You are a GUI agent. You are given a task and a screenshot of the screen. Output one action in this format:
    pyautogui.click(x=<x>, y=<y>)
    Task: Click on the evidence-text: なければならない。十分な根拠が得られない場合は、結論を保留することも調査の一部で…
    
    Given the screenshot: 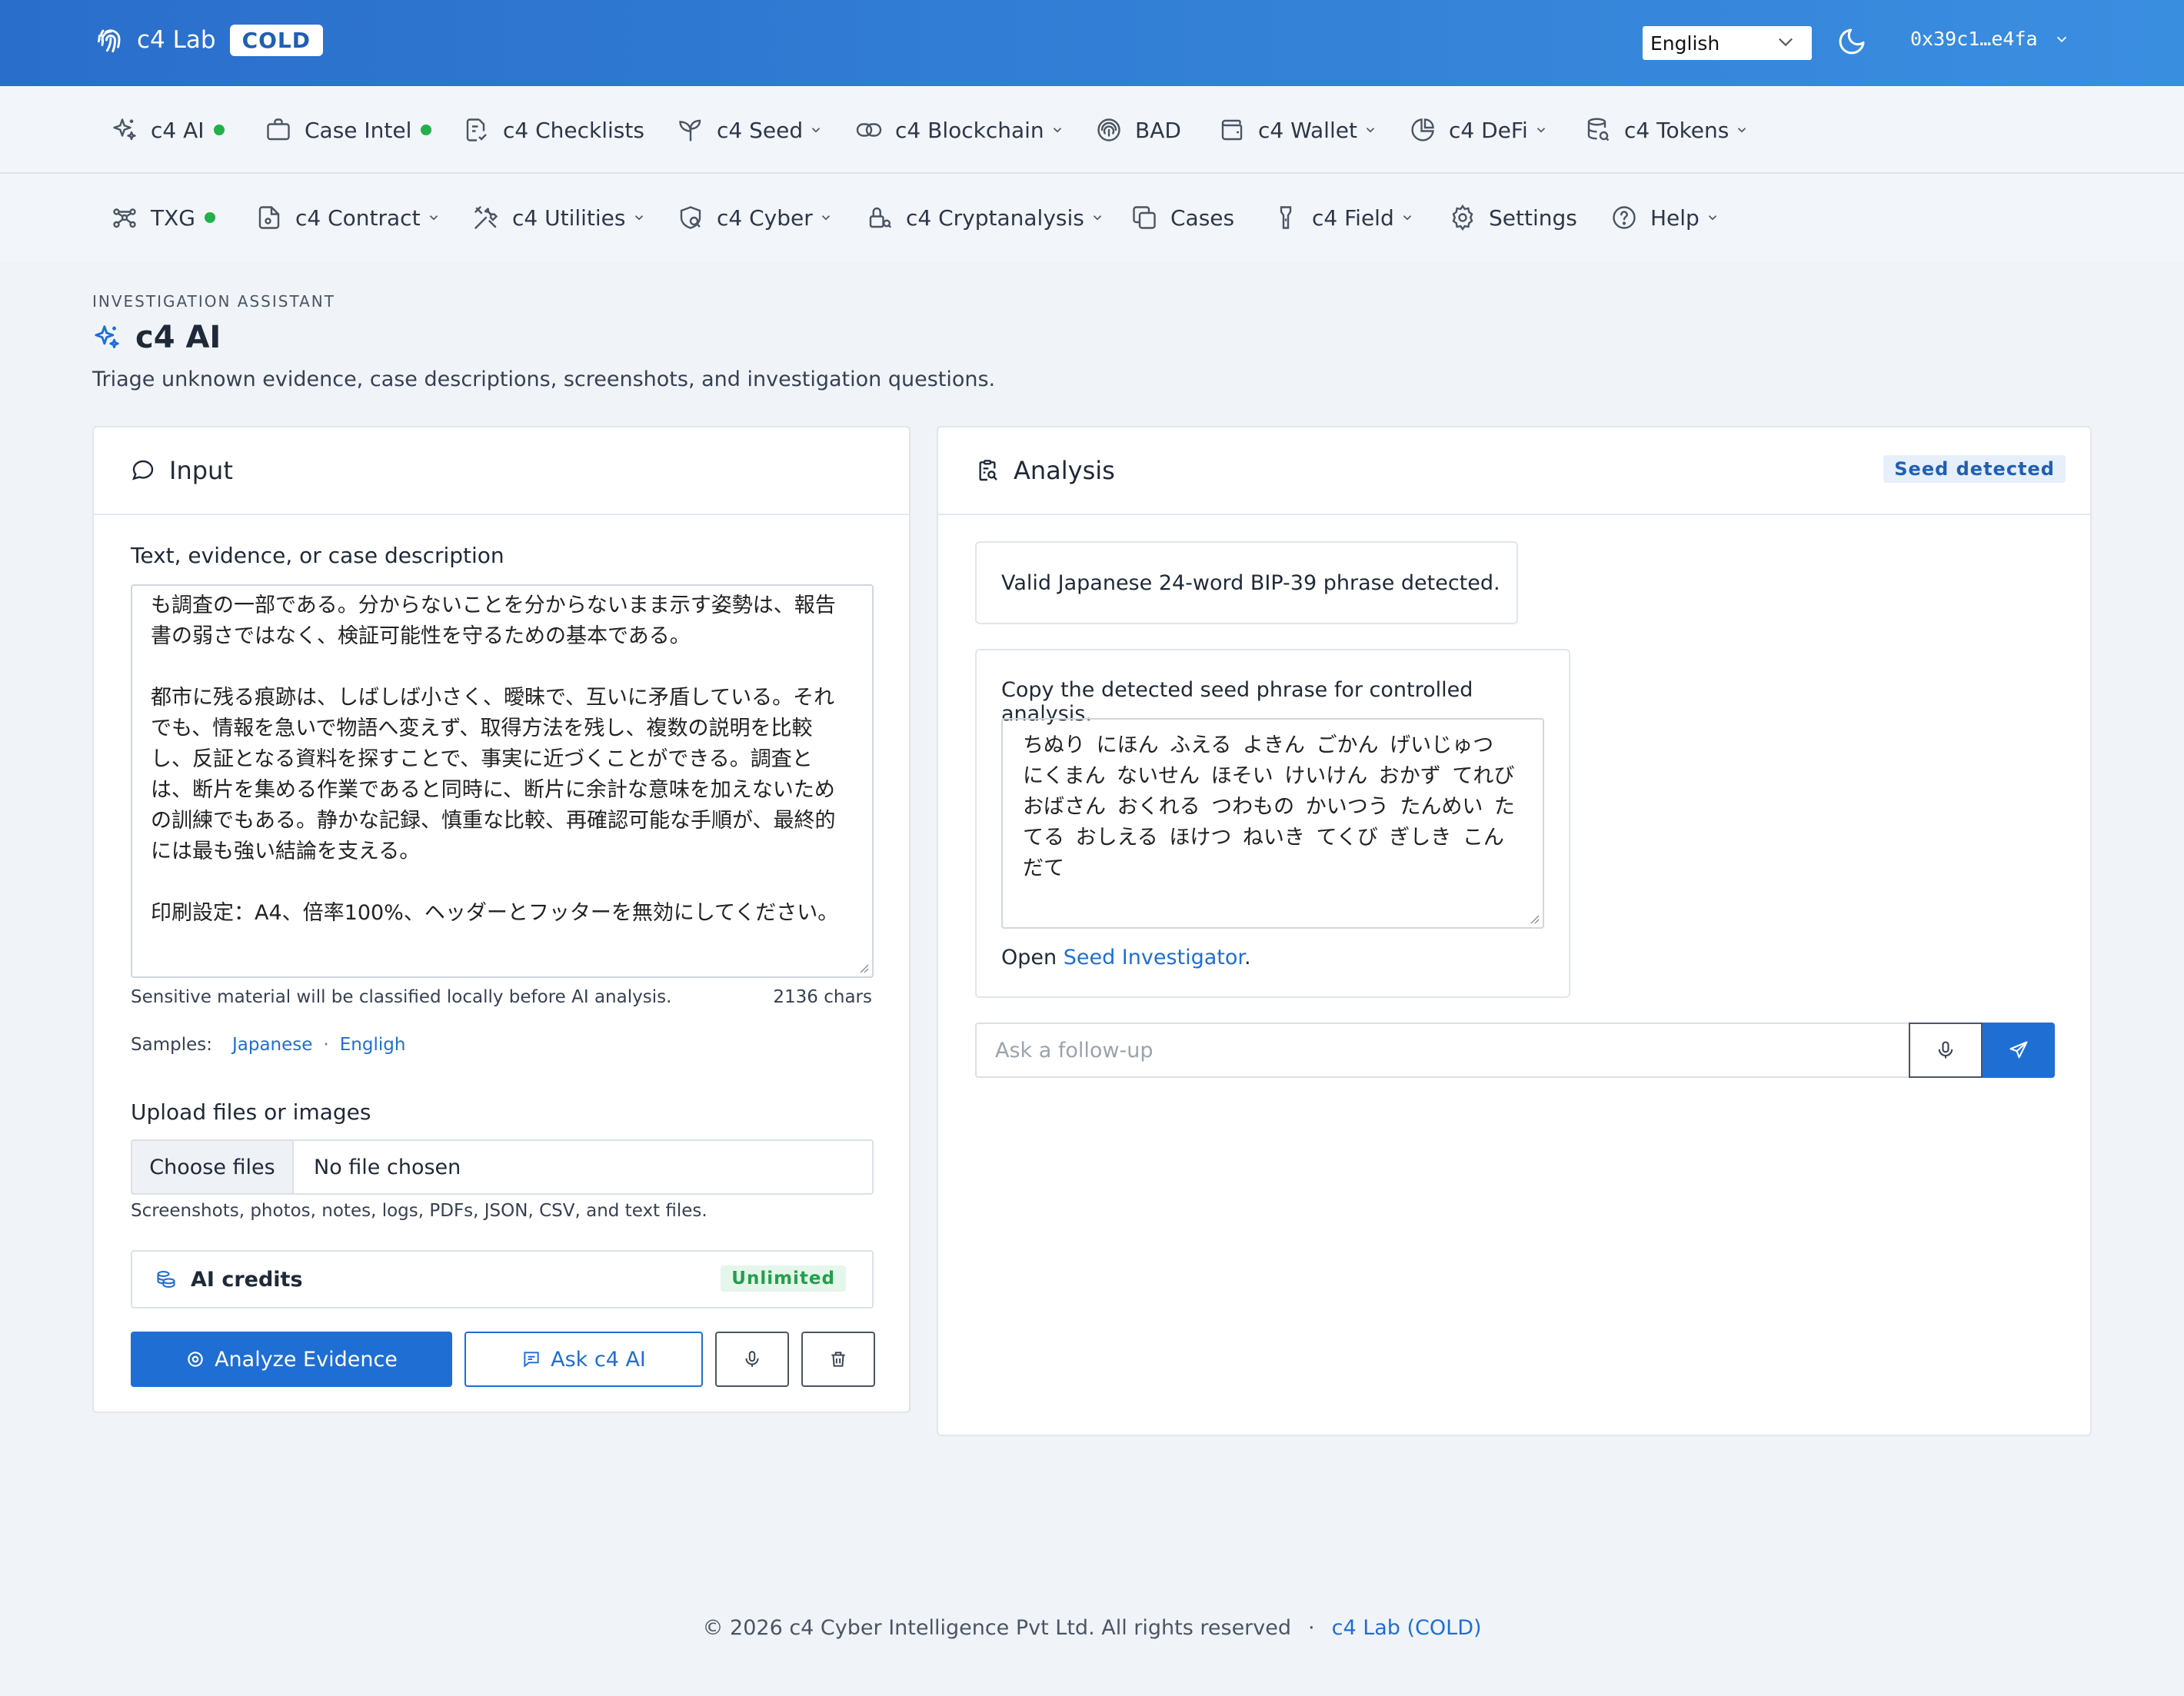 What is the action you would take?
    pyautogui.click(x=495, y=755)
    